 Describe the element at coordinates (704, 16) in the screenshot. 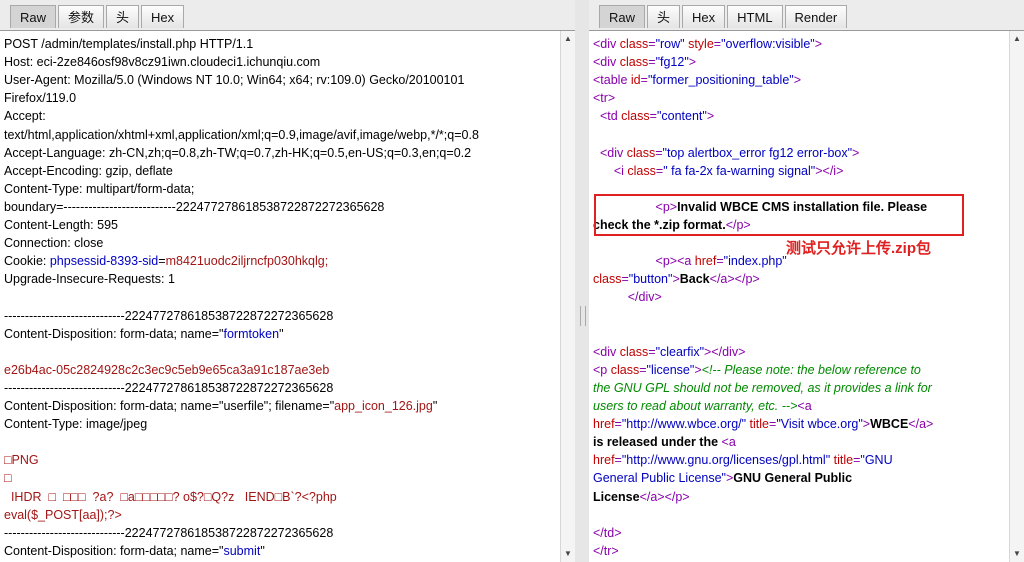

I see `right-tab-hex: Hex` at that location.